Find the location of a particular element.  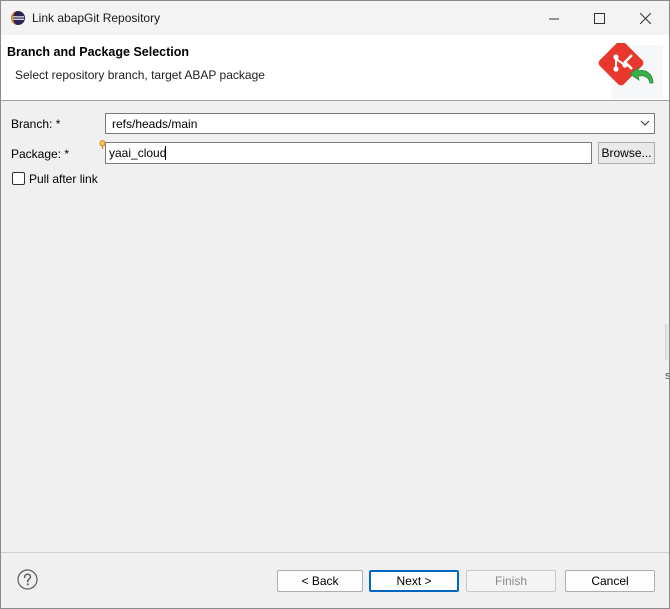

minimize-icon is located at coordinates (554, 19).